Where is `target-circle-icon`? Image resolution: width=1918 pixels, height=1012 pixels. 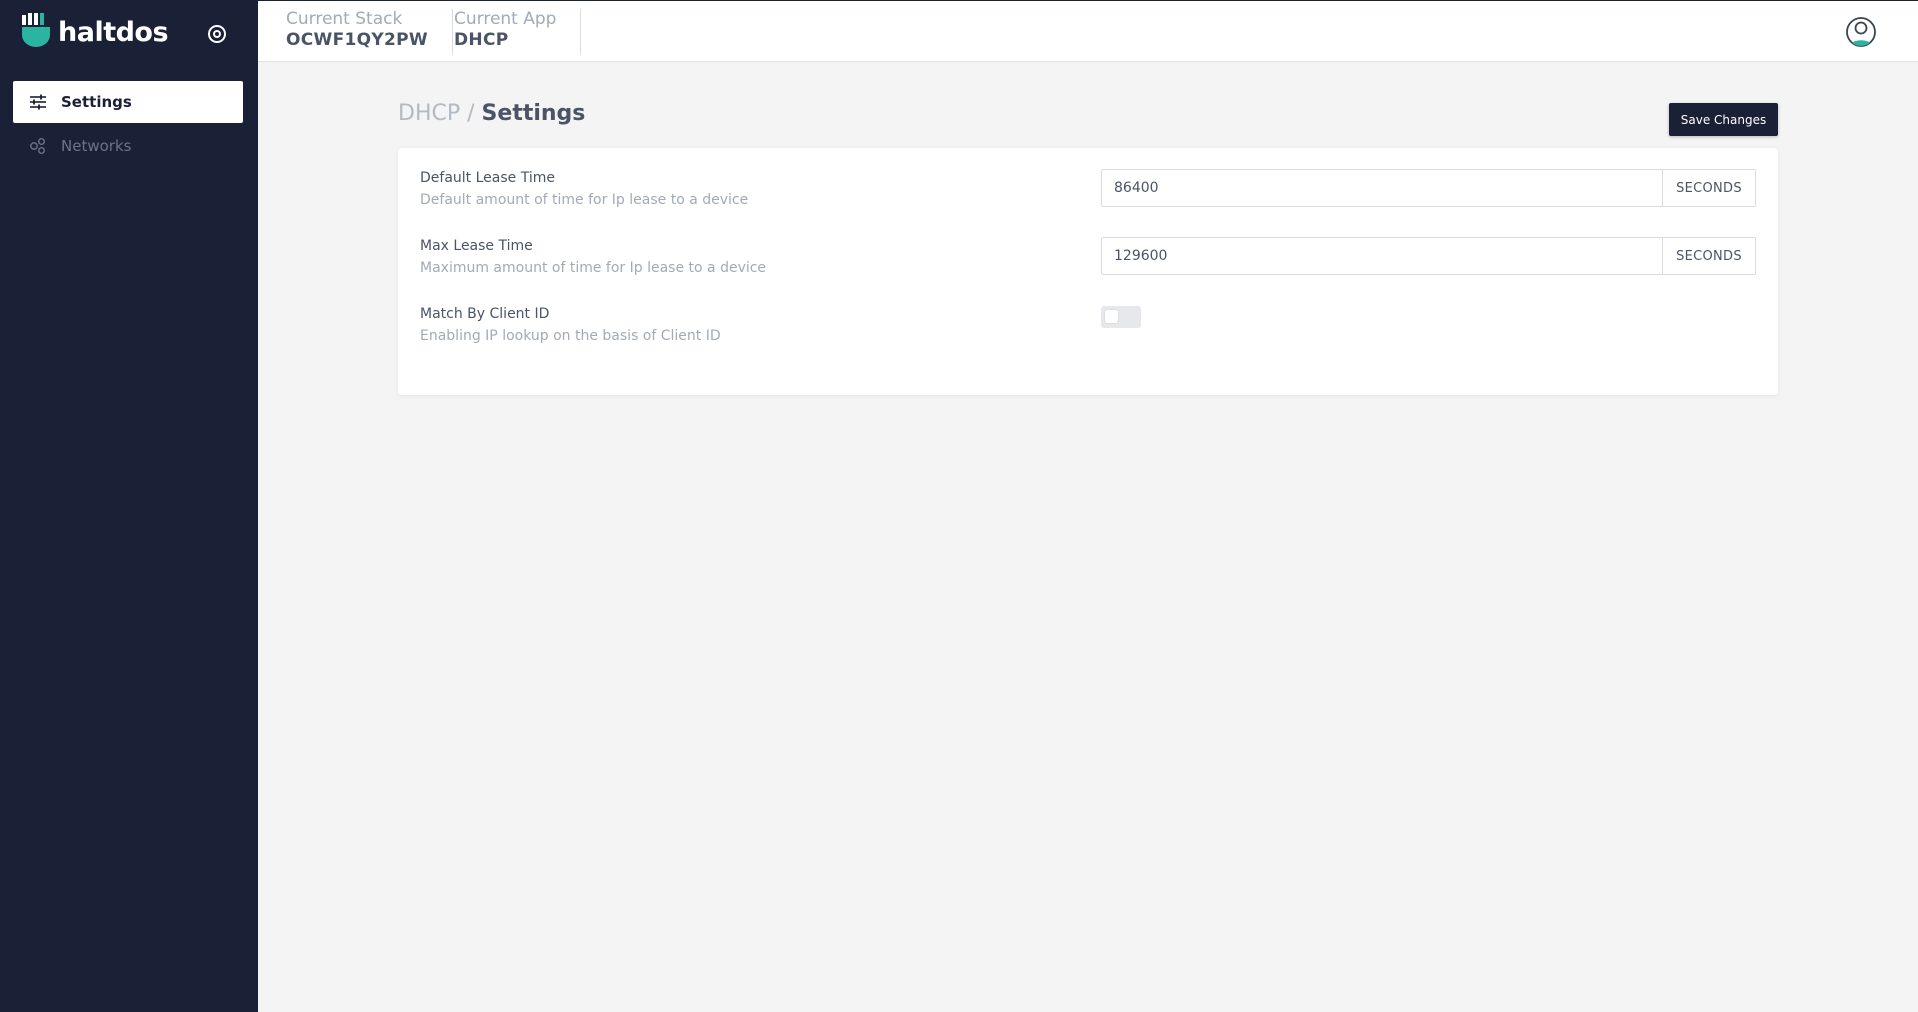
target-circle-icon is located at coordinates (217, 34).